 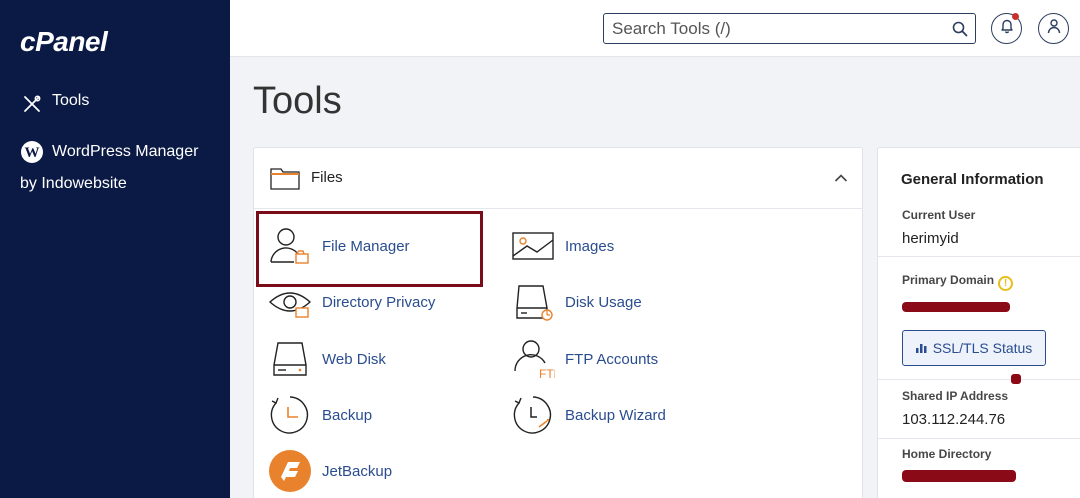 What do you see at coordinates (558, 178) in the screenshot?
I see `files-panel-header: Files` at bounding box center [558, 178].